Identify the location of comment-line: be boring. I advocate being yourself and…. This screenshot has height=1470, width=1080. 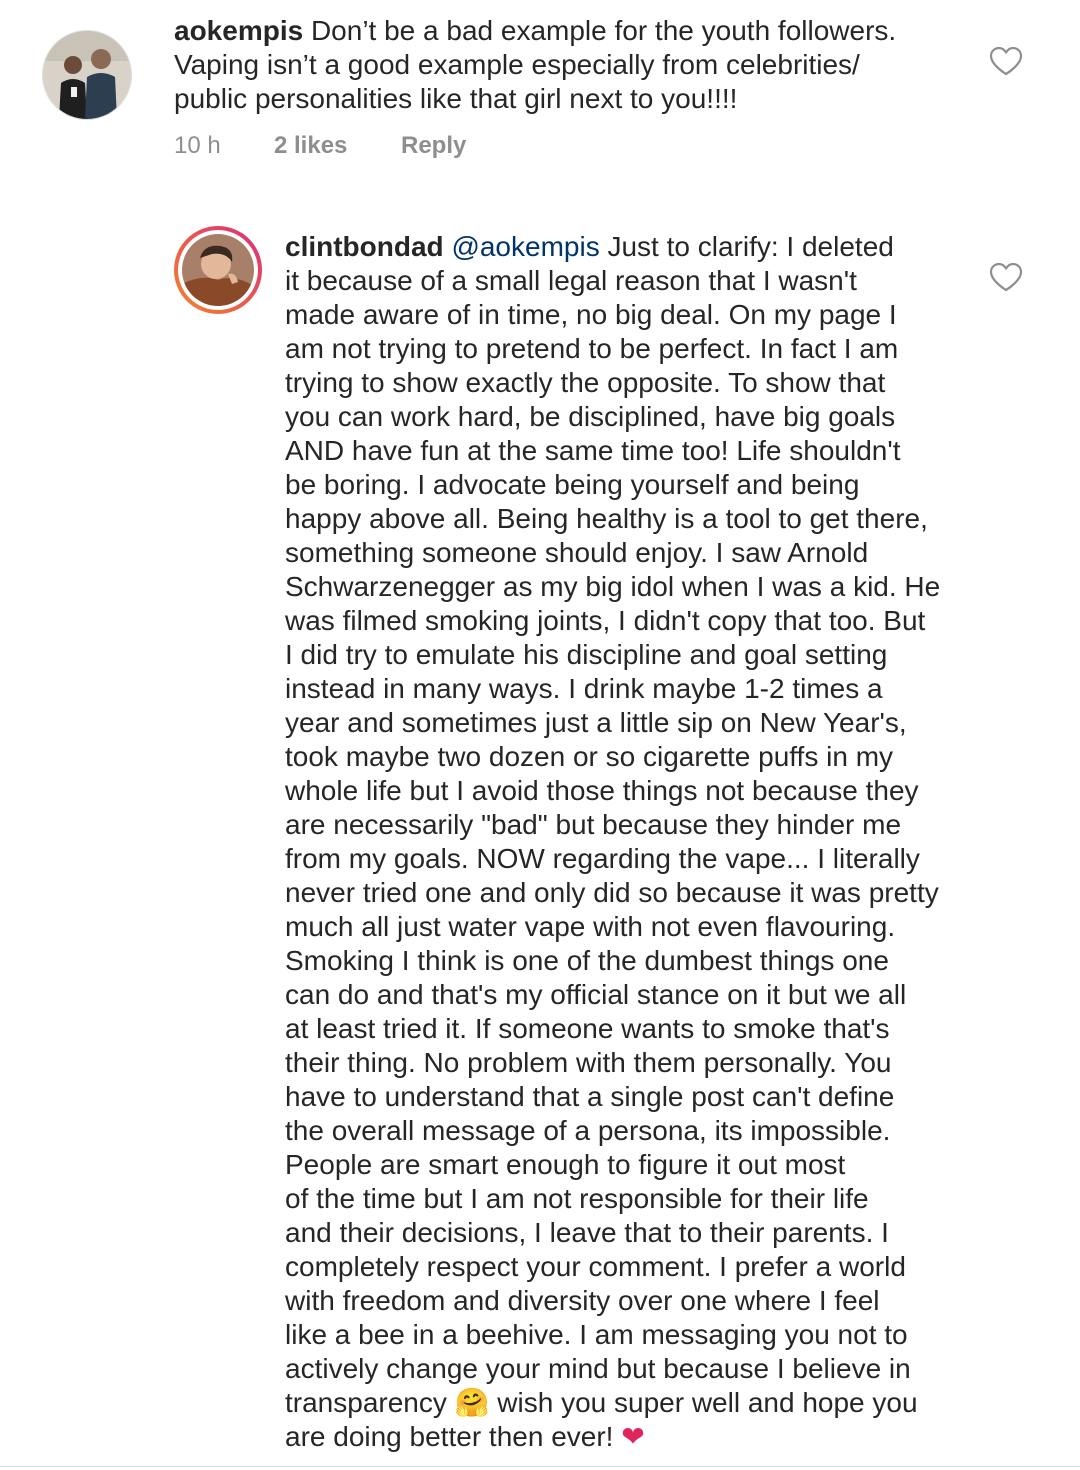
(572, 484).